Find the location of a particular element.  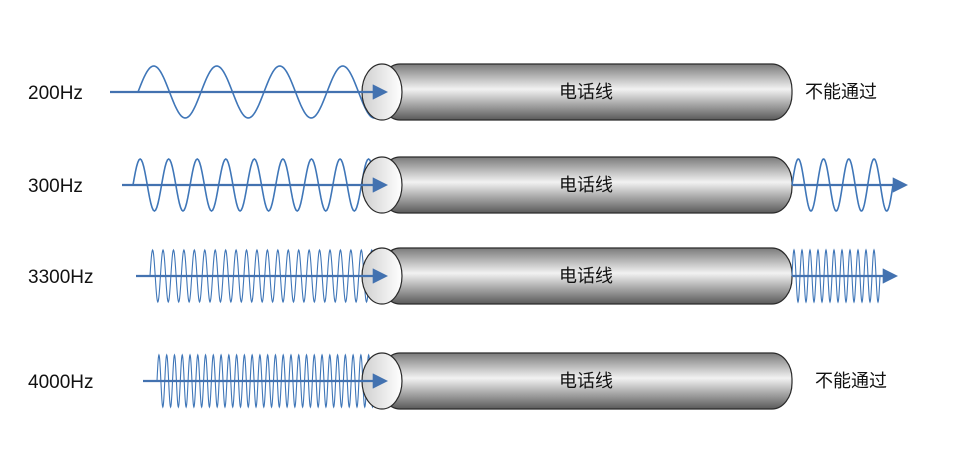

row-3300hz: 3300Hz 电话线 is located at coordinates (463, 276).